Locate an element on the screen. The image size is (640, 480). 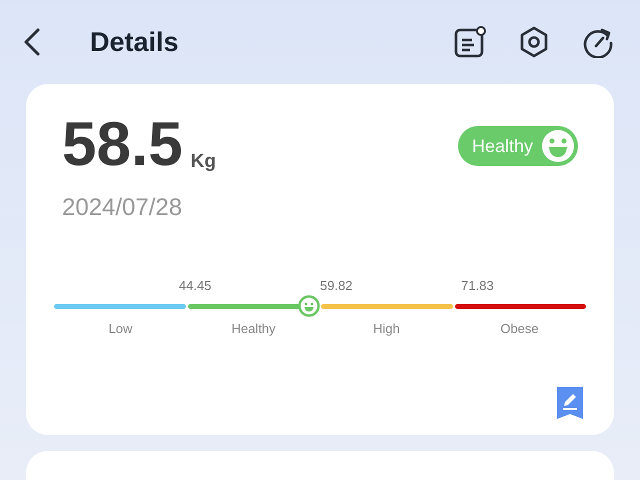
weight-value: 58.5 is located at coordinates (122, 145).